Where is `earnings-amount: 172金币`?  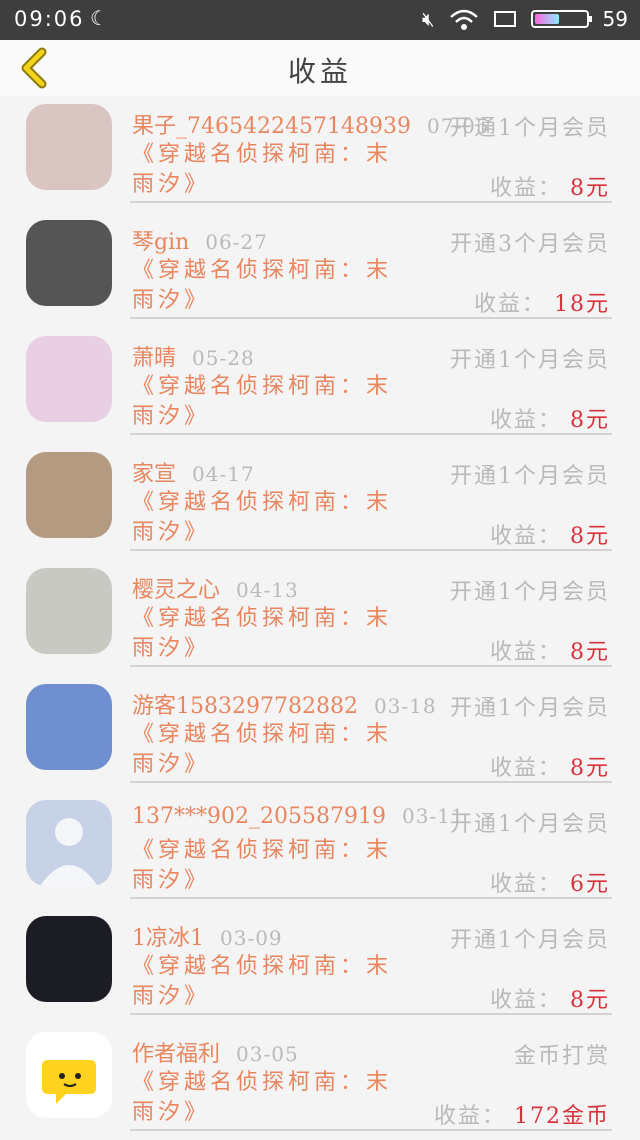 earnings-amount: 172金币 is located at coordinates (562, 1116).